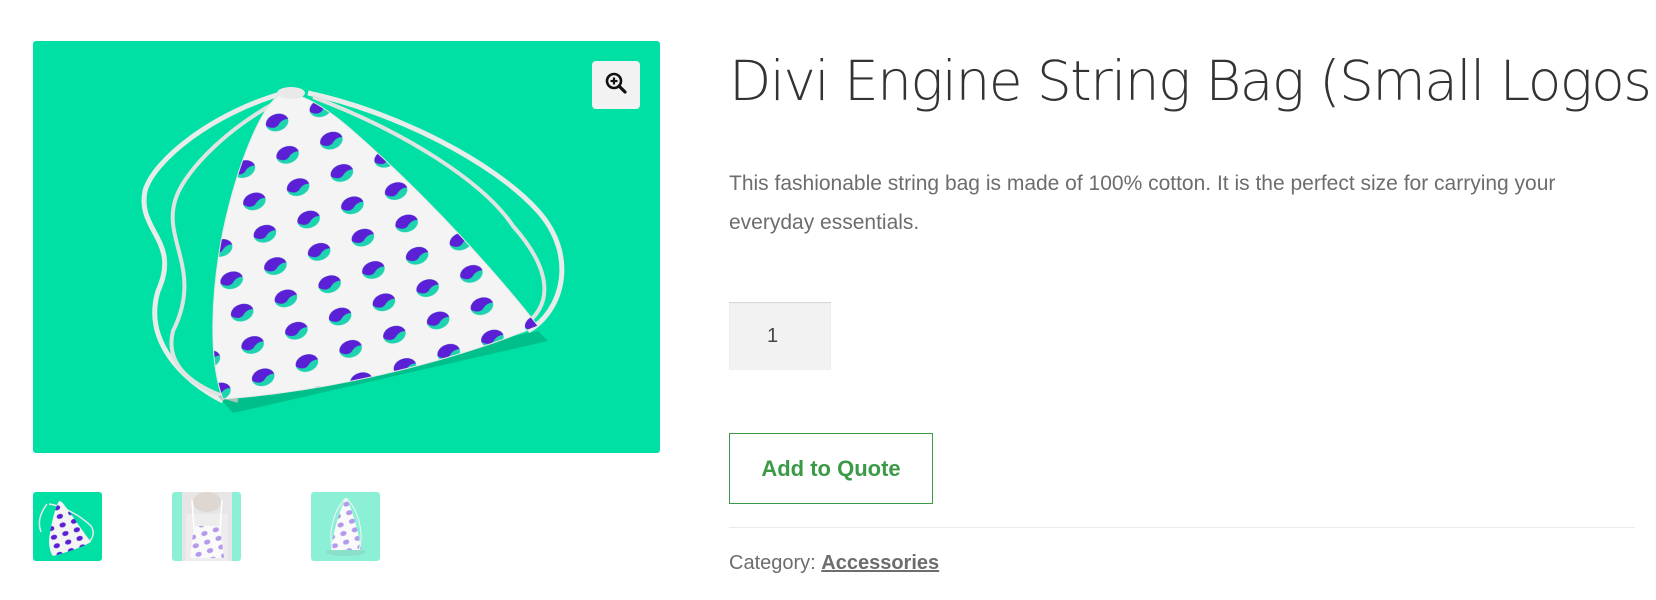  Describe the element at coordinates (67, 526) in the screenshot. I see `thumbnail-bag-flat` at that location.